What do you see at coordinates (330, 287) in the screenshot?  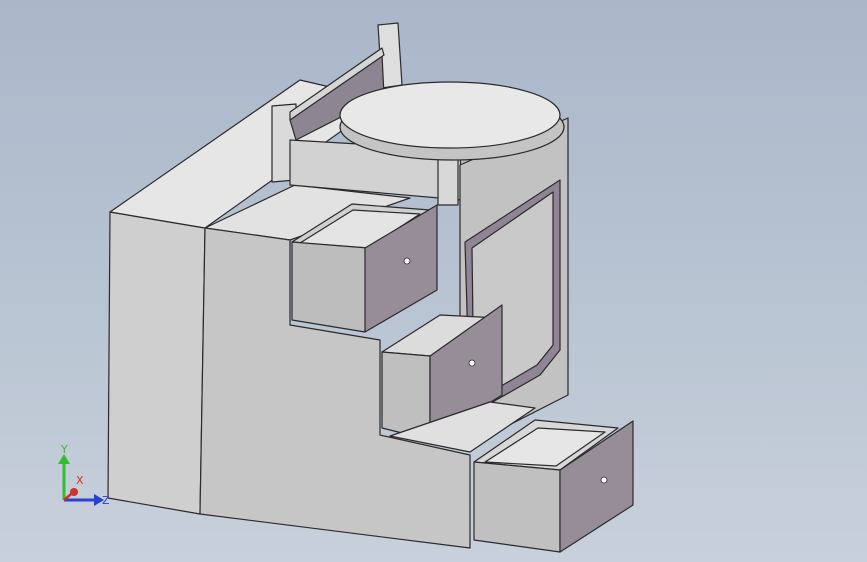 I see `drawer-1-side` at bounding box center [330, 287].